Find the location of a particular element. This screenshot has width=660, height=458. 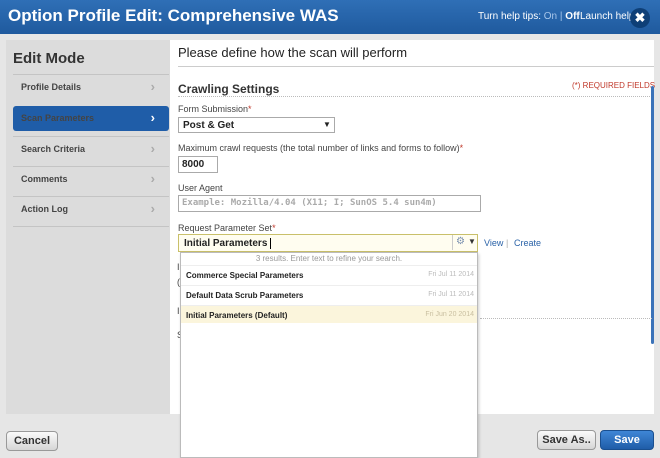

help-tips-on: On is located at coordinates (550, 16).